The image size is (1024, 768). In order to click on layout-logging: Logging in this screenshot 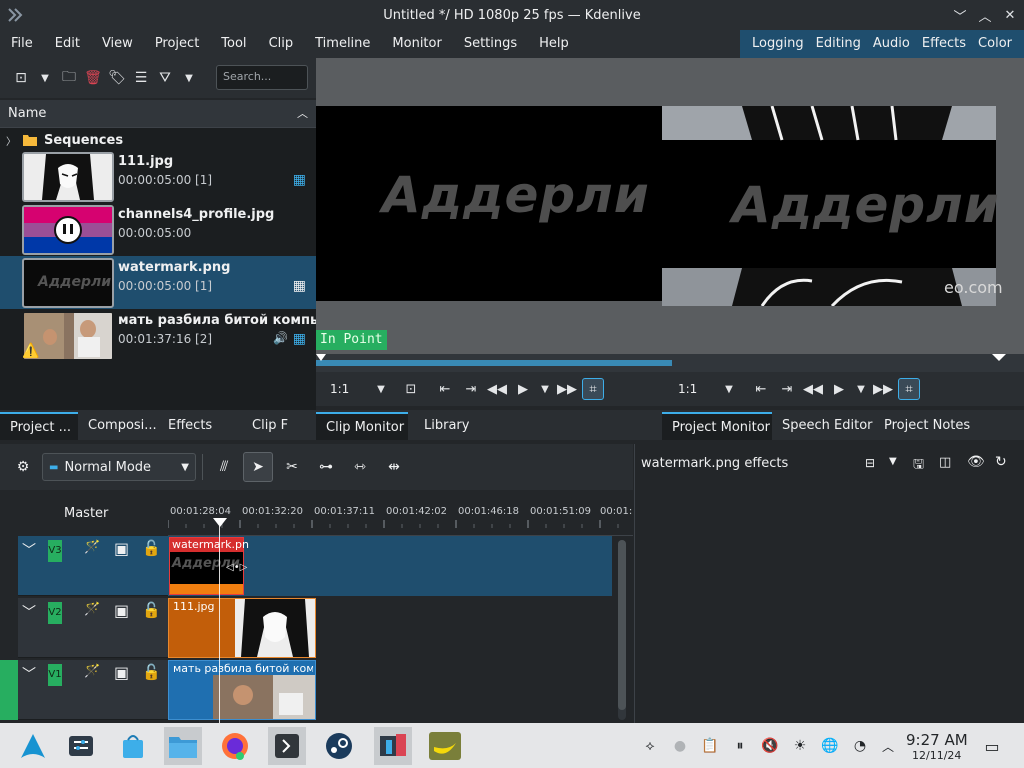, I will do `click(775, 44)`.